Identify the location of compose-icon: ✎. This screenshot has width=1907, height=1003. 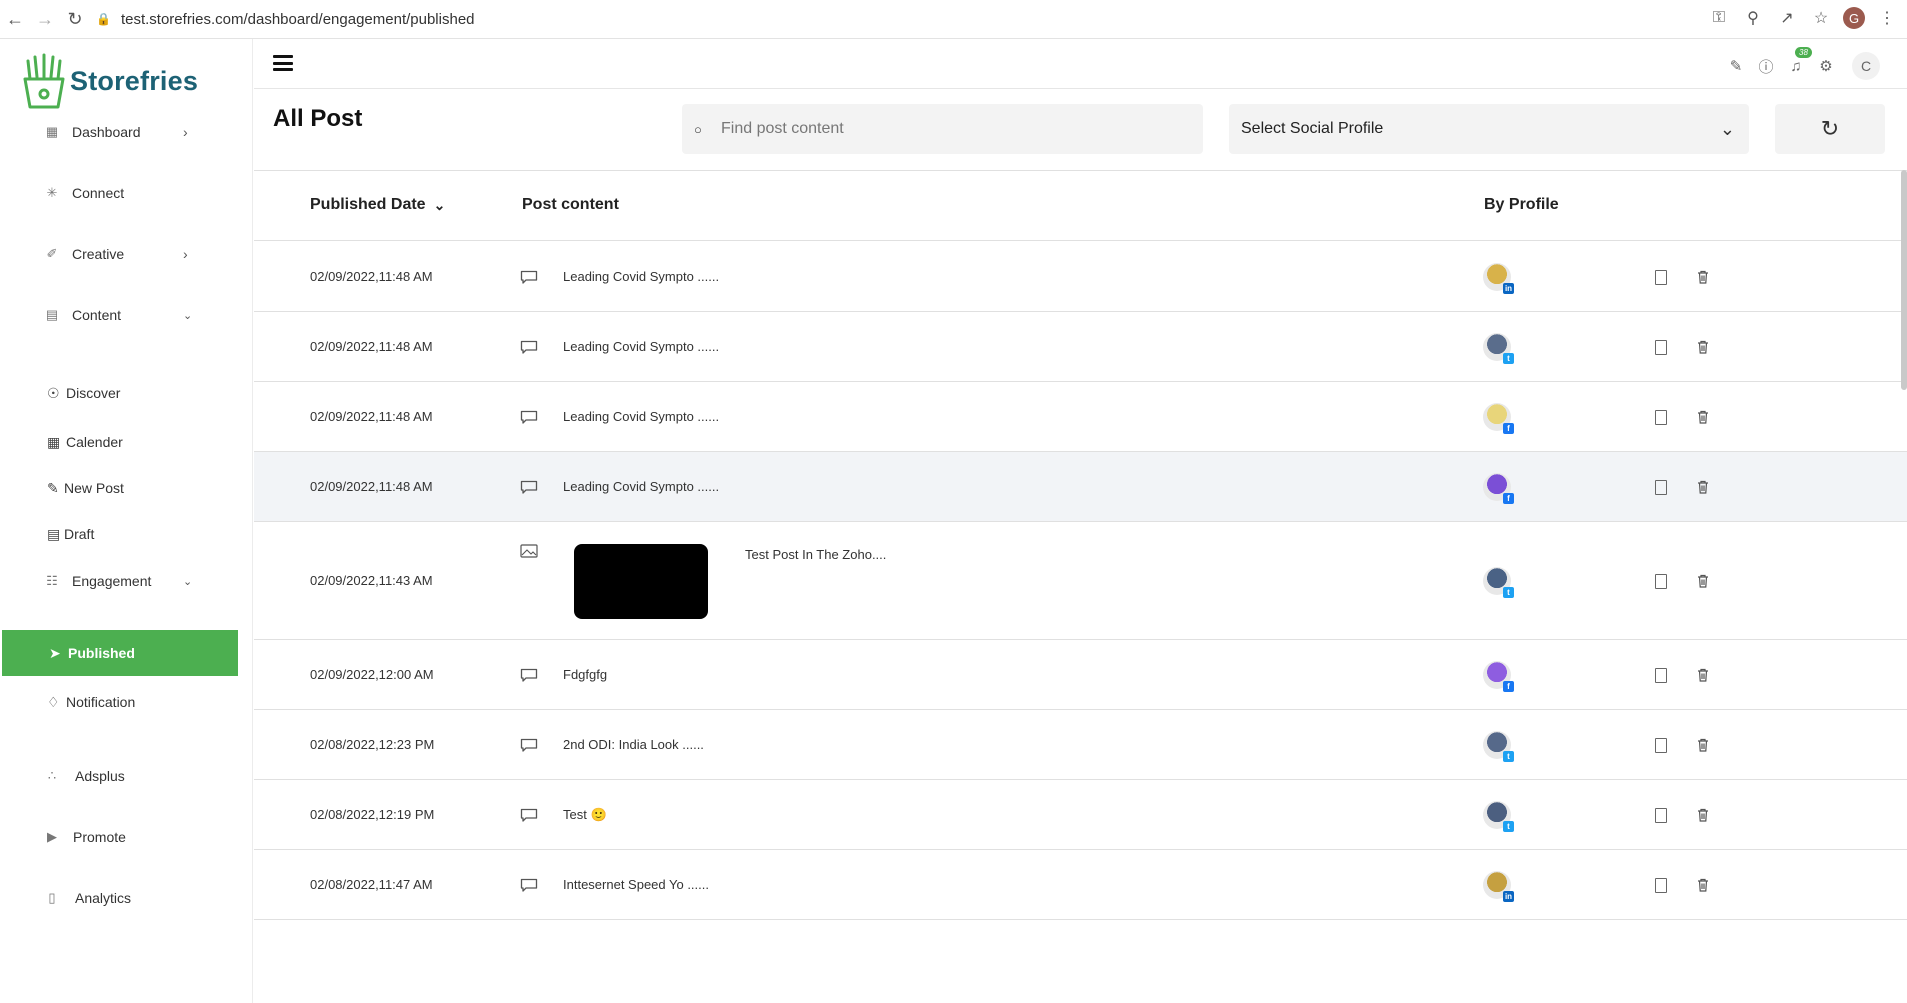
(1736, 66).